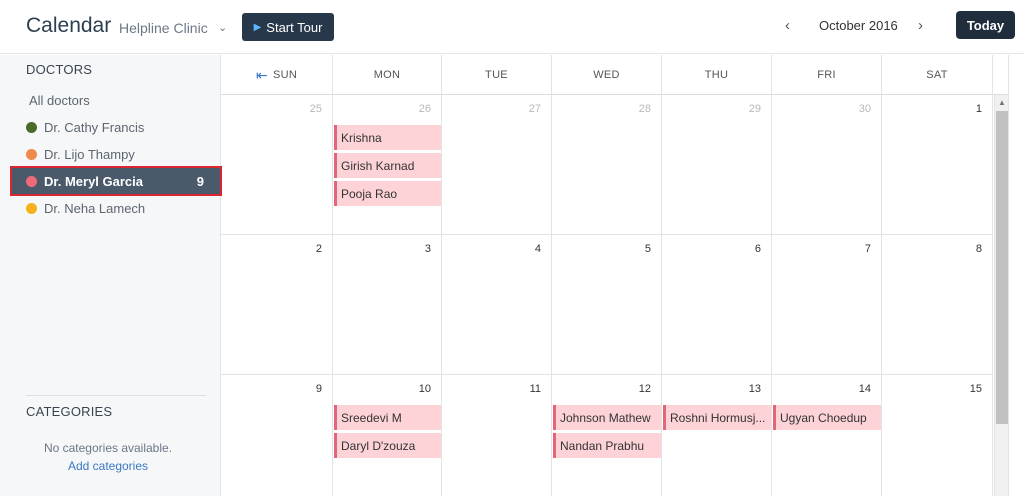  What do you see at coordinates (975, 389) in the screenshot?
I see `day-number: 15` at bounding box center [975, 389].